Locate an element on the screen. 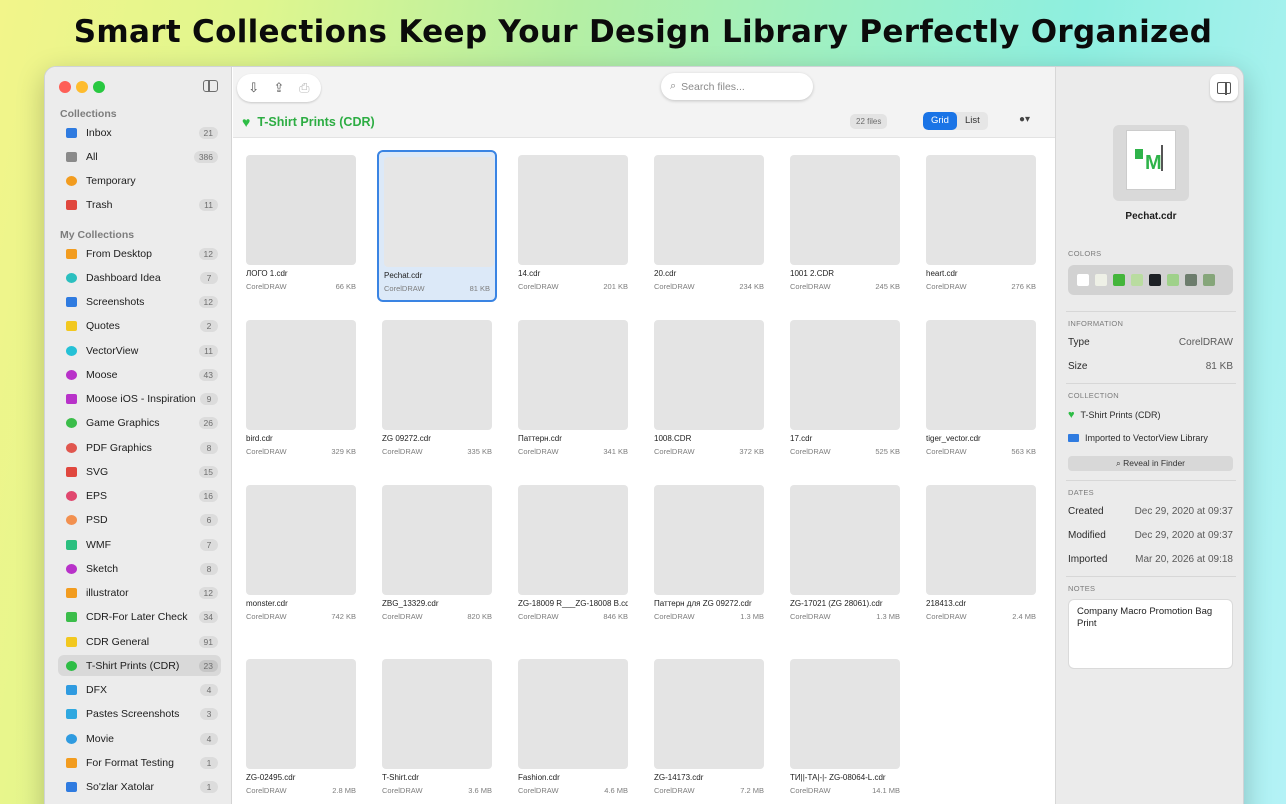 This screenshot has height=804, width=1286. folder-icon is located at coordinates (71, 593).